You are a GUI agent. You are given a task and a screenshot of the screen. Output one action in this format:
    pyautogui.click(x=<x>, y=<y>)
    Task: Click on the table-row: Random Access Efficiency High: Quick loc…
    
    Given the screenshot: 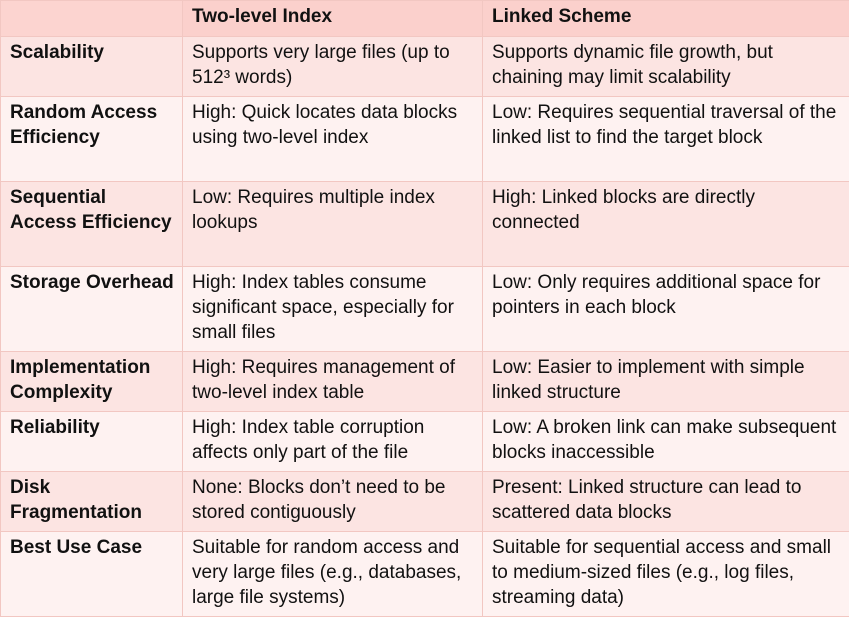 What is the action you would take?
    pyautogui.click(x=424, y=139)
    